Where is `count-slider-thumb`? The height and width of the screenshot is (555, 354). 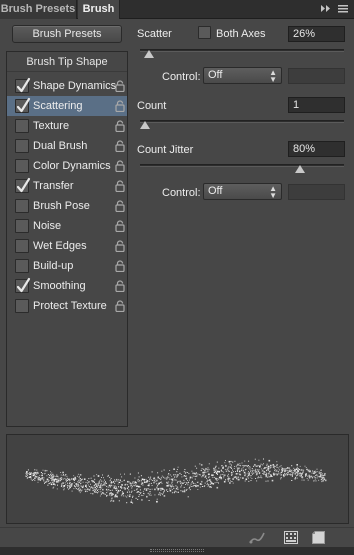 count-slider-thumb is located at coordinates (145, 125).